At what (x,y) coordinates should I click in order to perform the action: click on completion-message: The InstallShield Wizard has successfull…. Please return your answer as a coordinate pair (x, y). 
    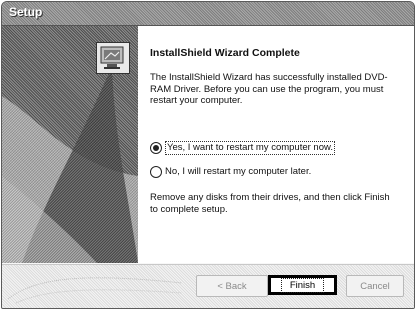
    Looking at the image, I should click on (269, 89).